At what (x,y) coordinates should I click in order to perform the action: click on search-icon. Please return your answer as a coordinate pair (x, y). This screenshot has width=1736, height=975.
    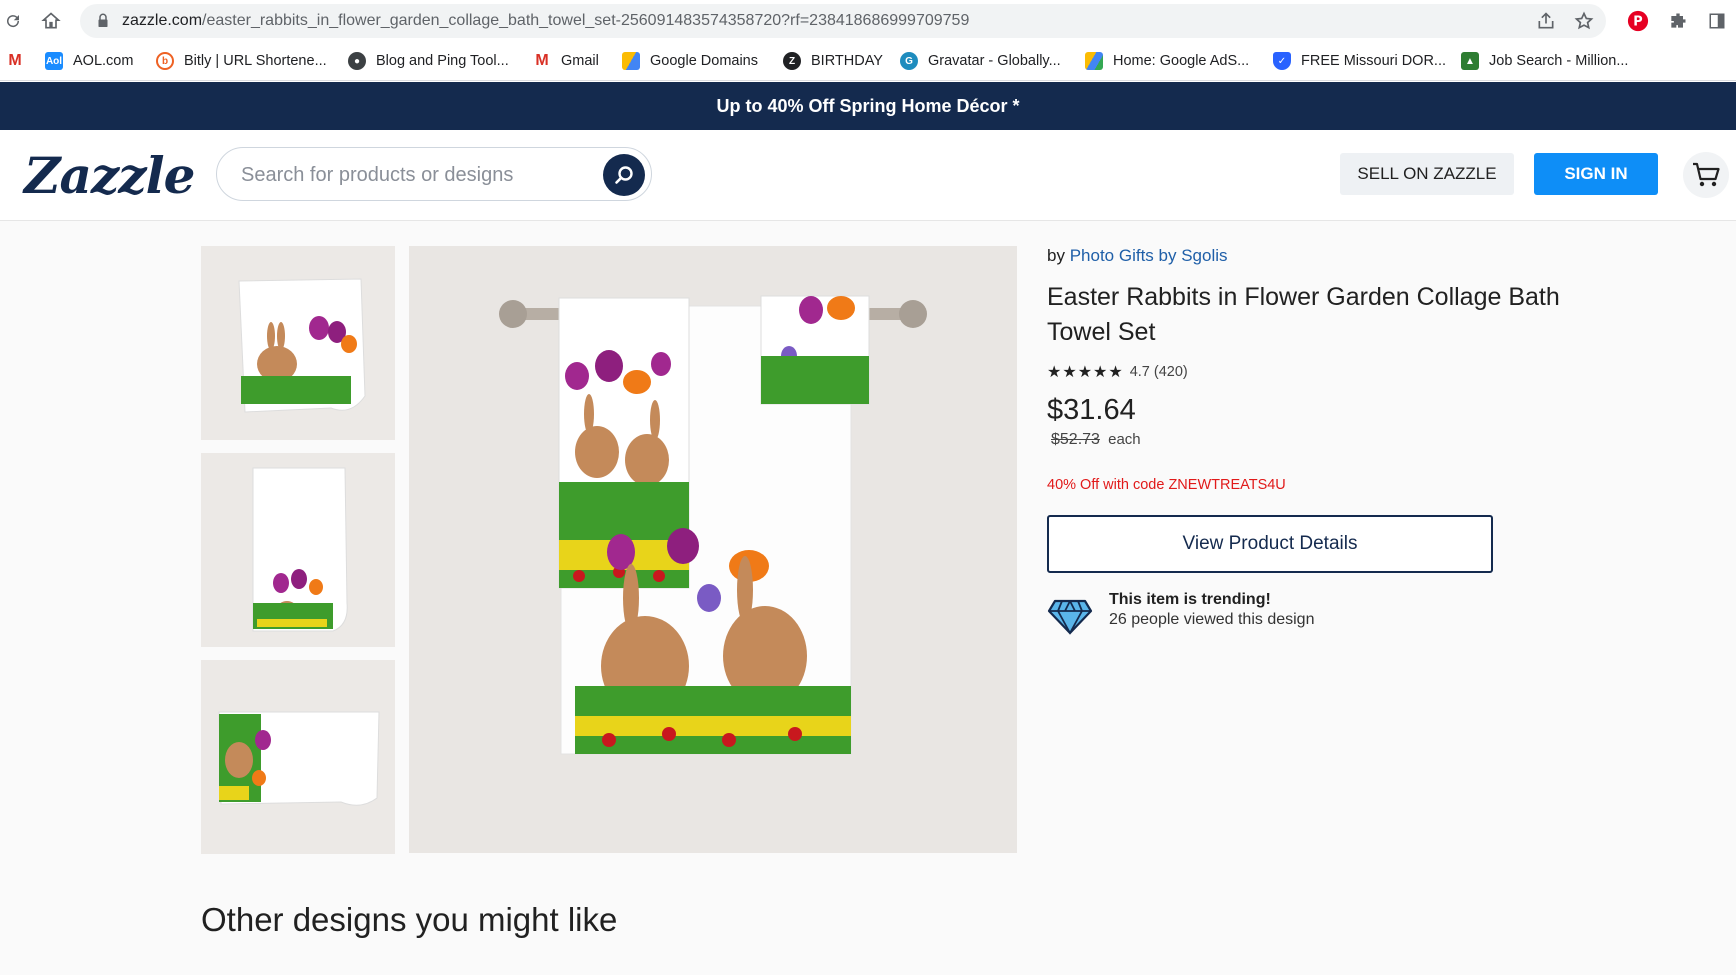
    Looking at the image, I should click on (624, 175).